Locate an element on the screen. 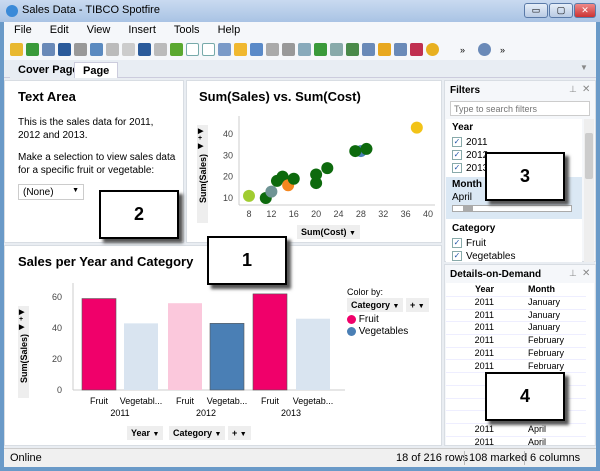 Image resolution: width=600 pixels, height=471 pixels. tab-menu-chevron-icon: ▼ is located at coordinates (584, 67).